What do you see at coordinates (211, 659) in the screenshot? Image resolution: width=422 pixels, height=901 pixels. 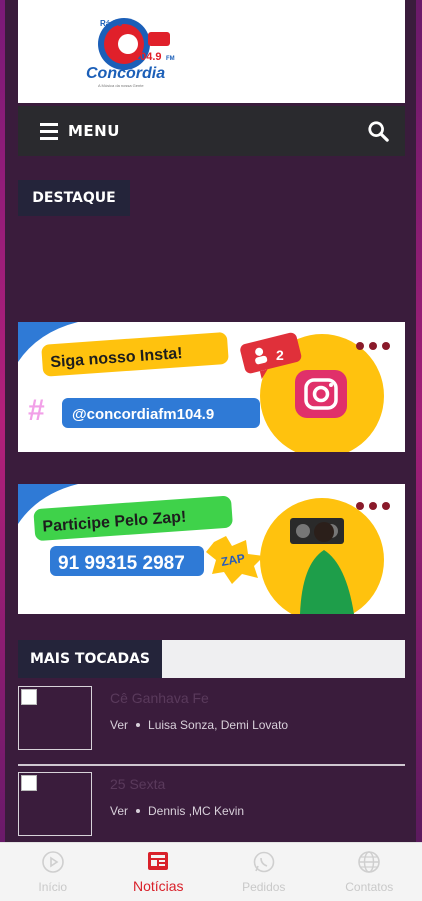 I see `mais-tocadas-header: MAIS TOCADAS` at bounding box center [211, 659].